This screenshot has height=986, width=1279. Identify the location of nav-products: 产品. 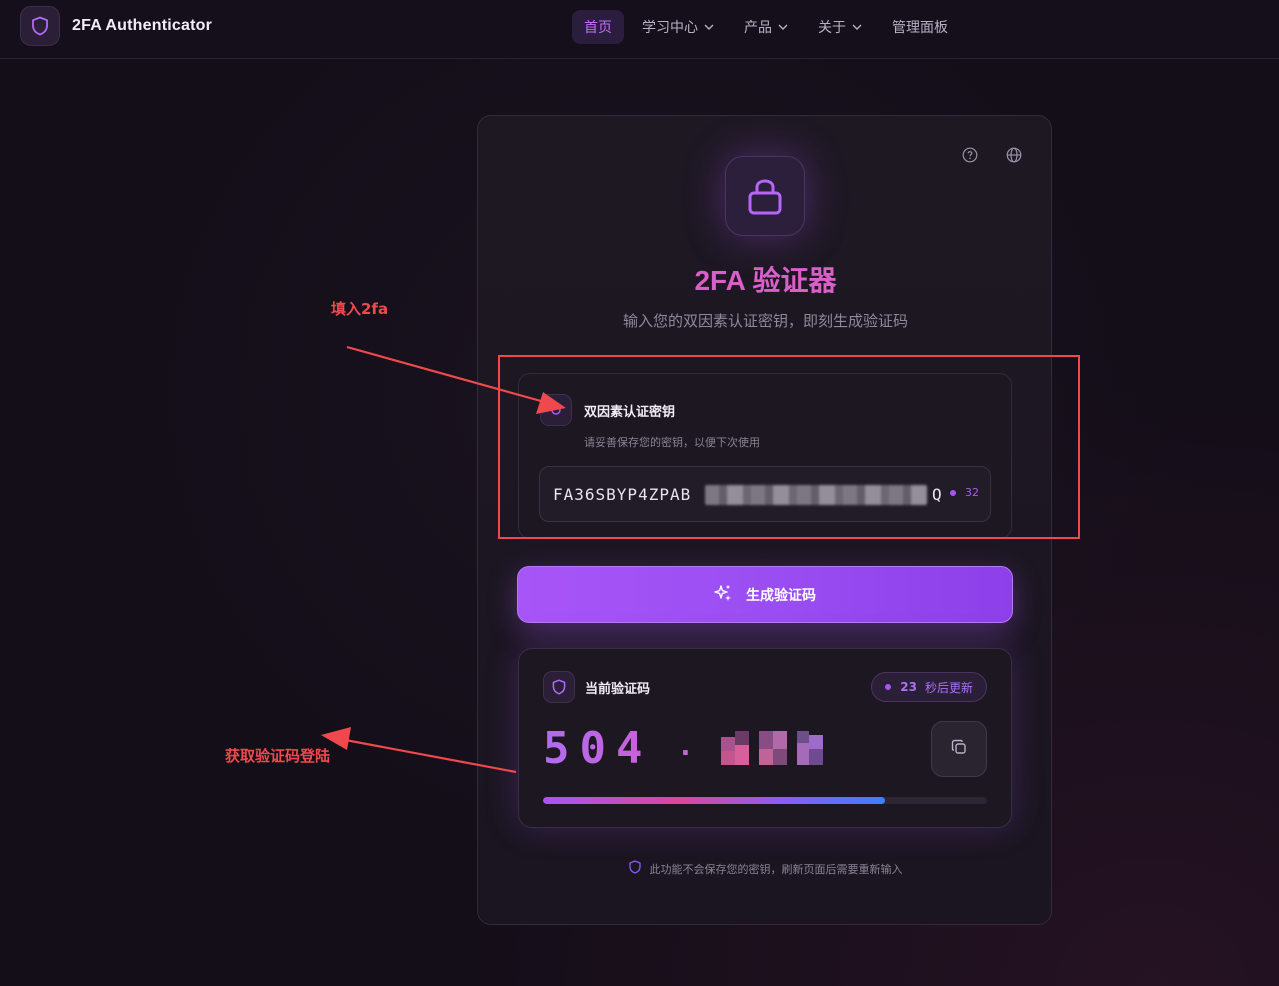
(766, 27).